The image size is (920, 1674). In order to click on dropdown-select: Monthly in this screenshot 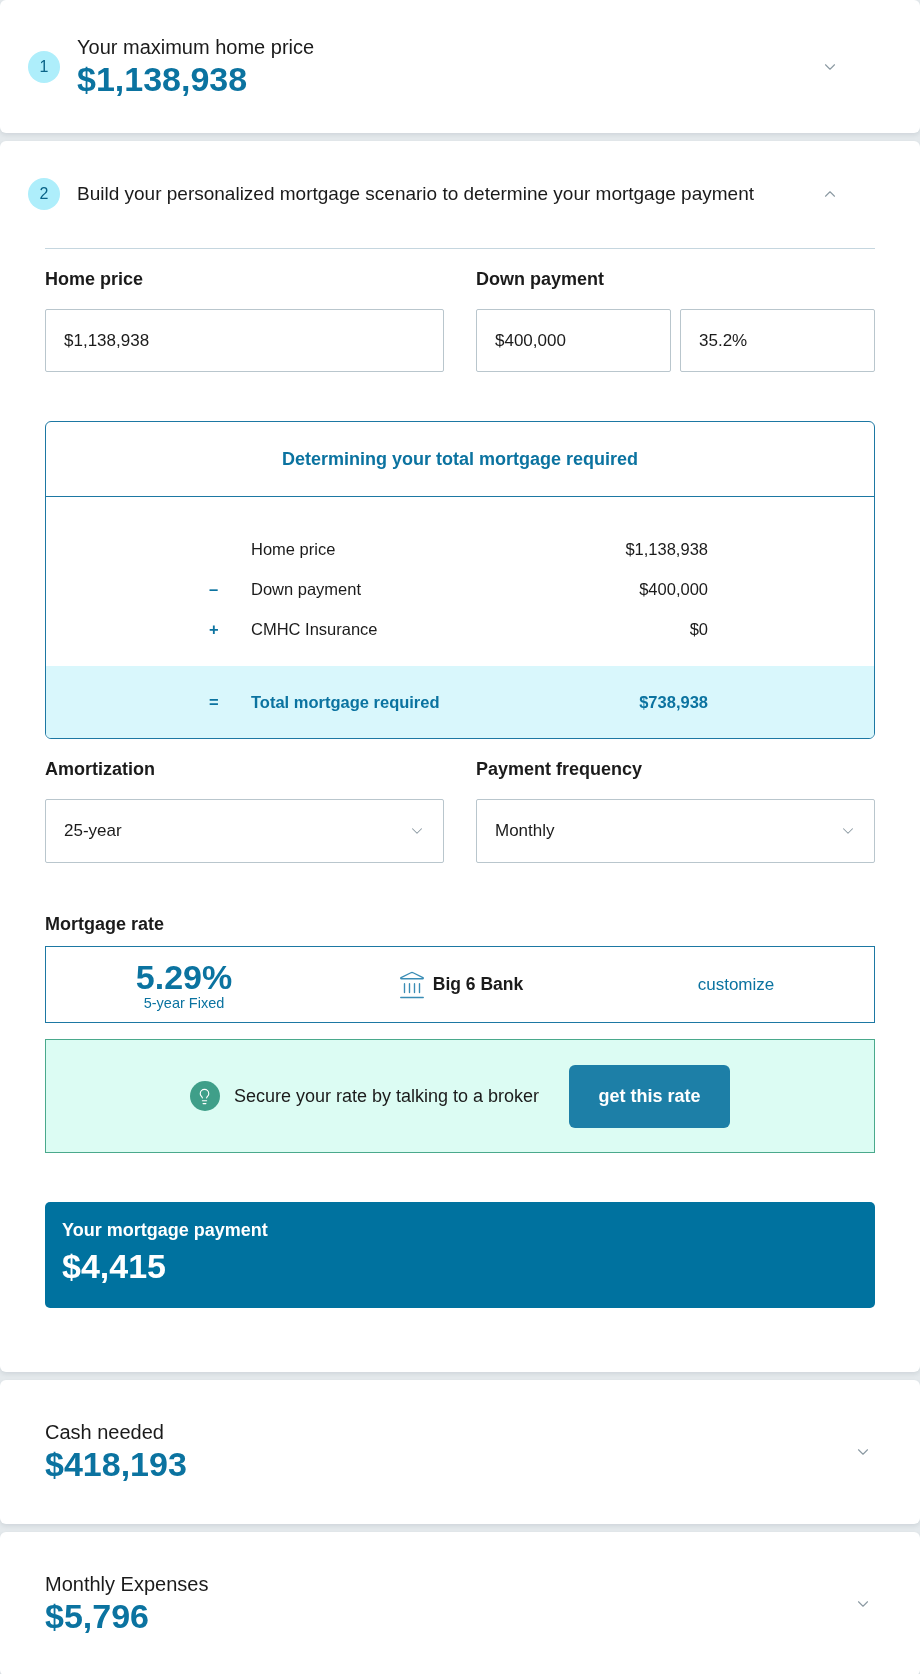, I will do `click(675, 831)`.